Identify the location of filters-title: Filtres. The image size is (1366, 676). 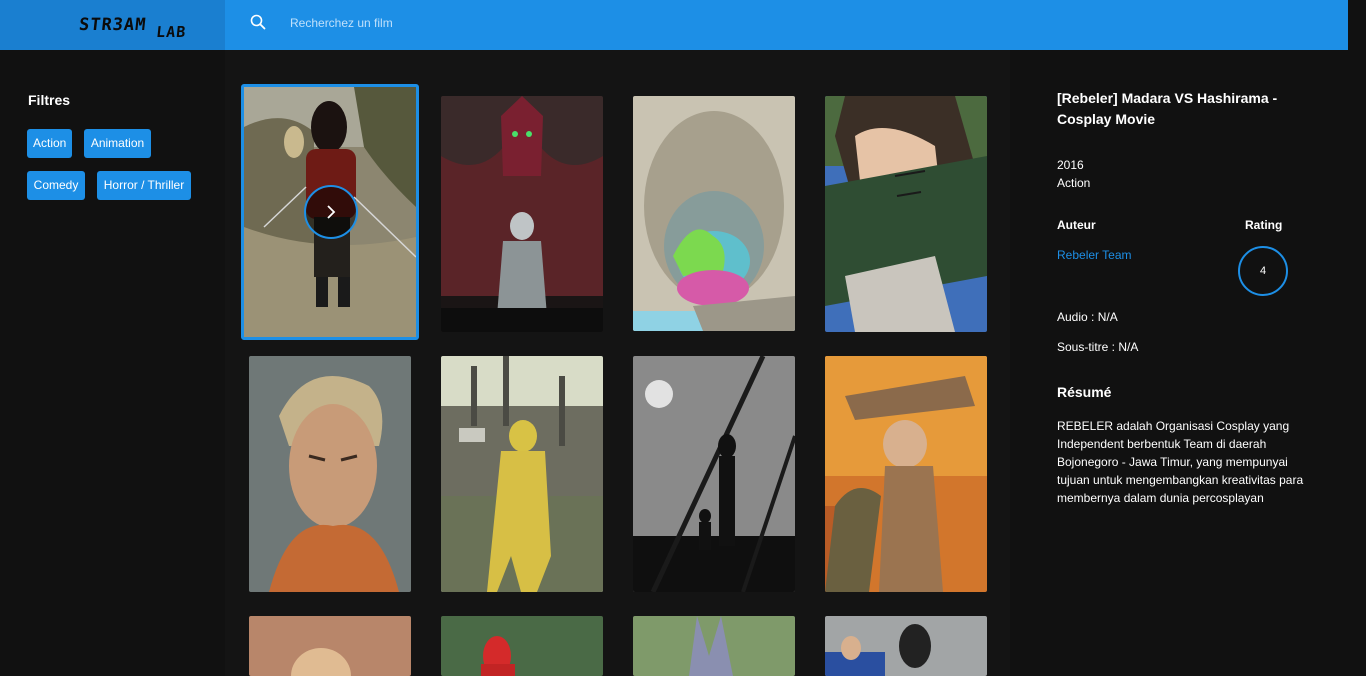
(49, 100).